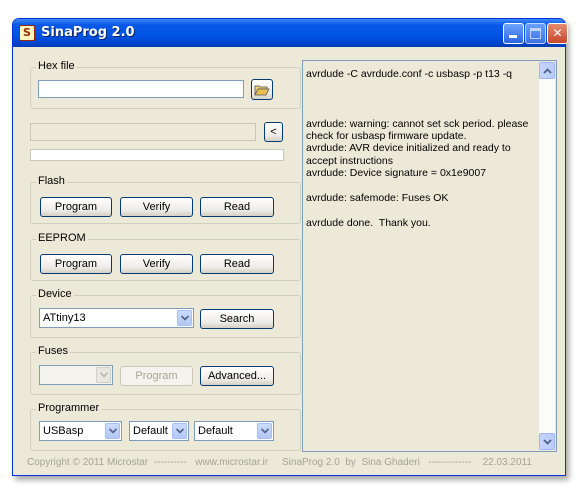 This screenshot has width=587, height=500. I want to click on programmer-label: Programmer, so click(69, 408).